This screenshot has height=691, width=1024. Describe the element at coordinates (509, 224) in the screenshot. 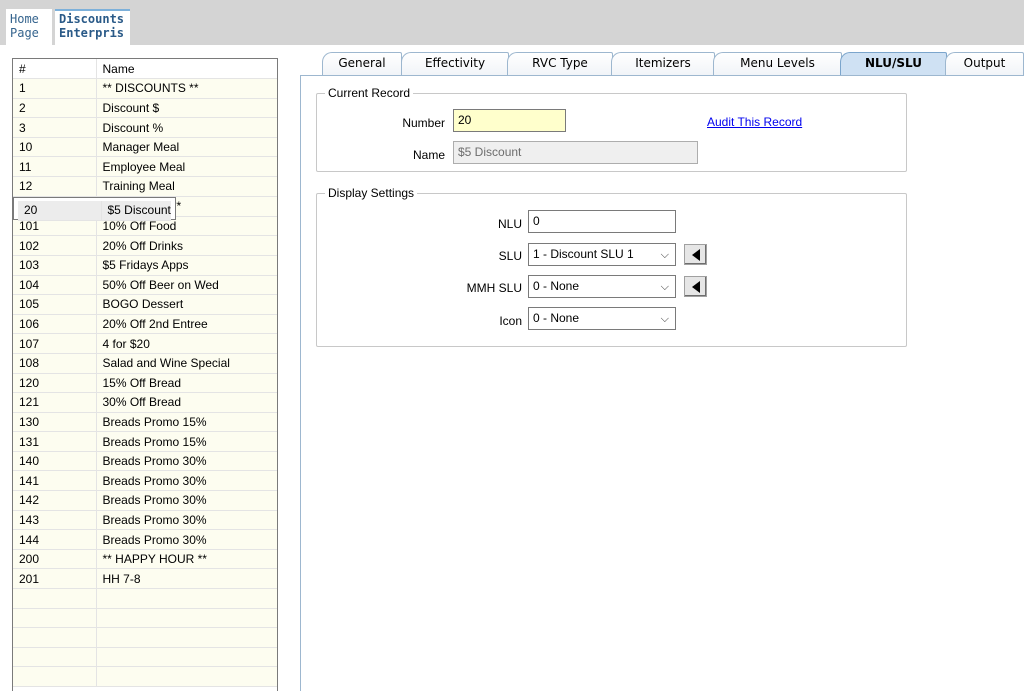

I see `nlu-label: NLU` at that location.